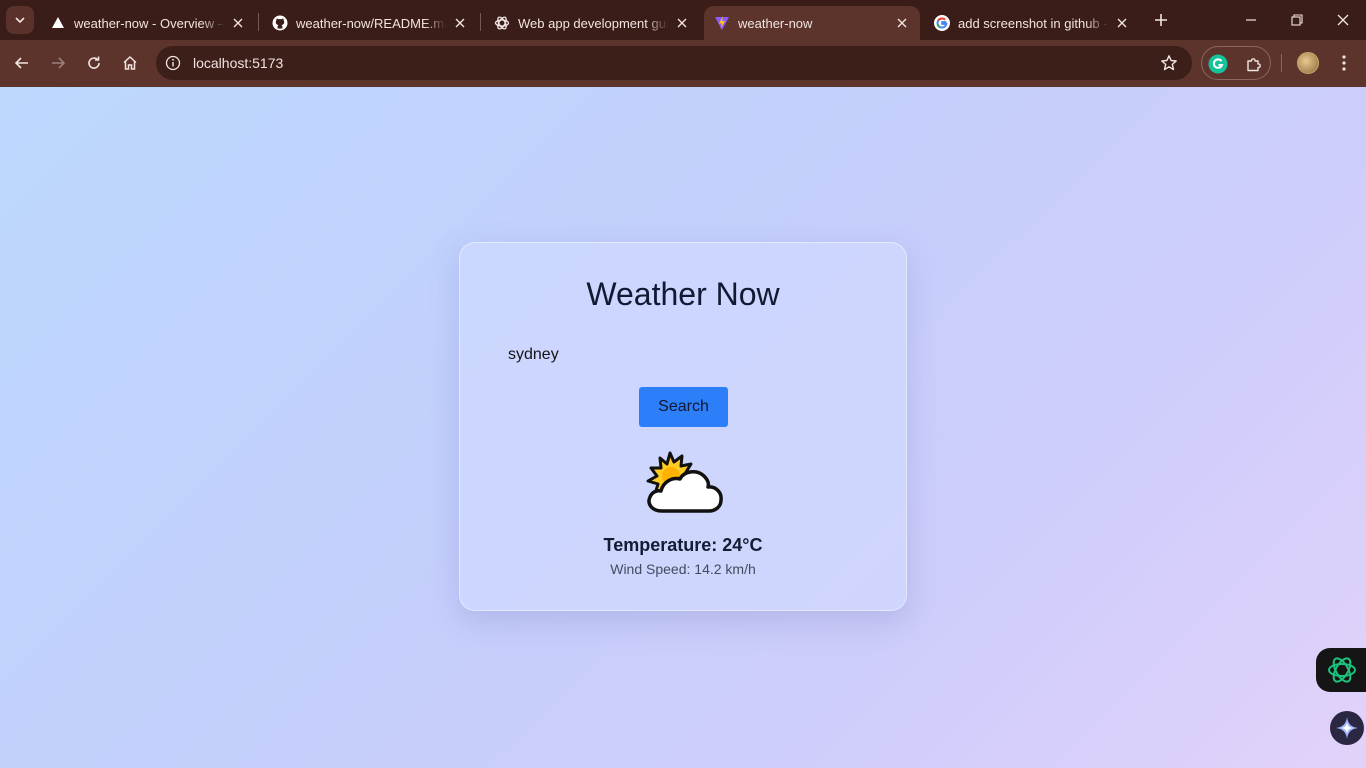 The image size is (1366, 768). I want to click on back-button, so click(22, 63).